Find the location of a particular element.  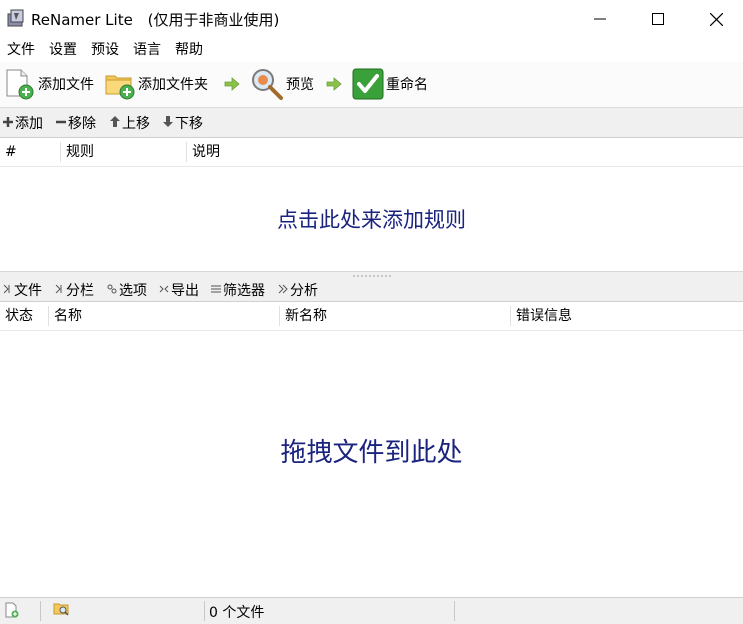

options-menu-label: 选项 is located at coordinates (133, 291).